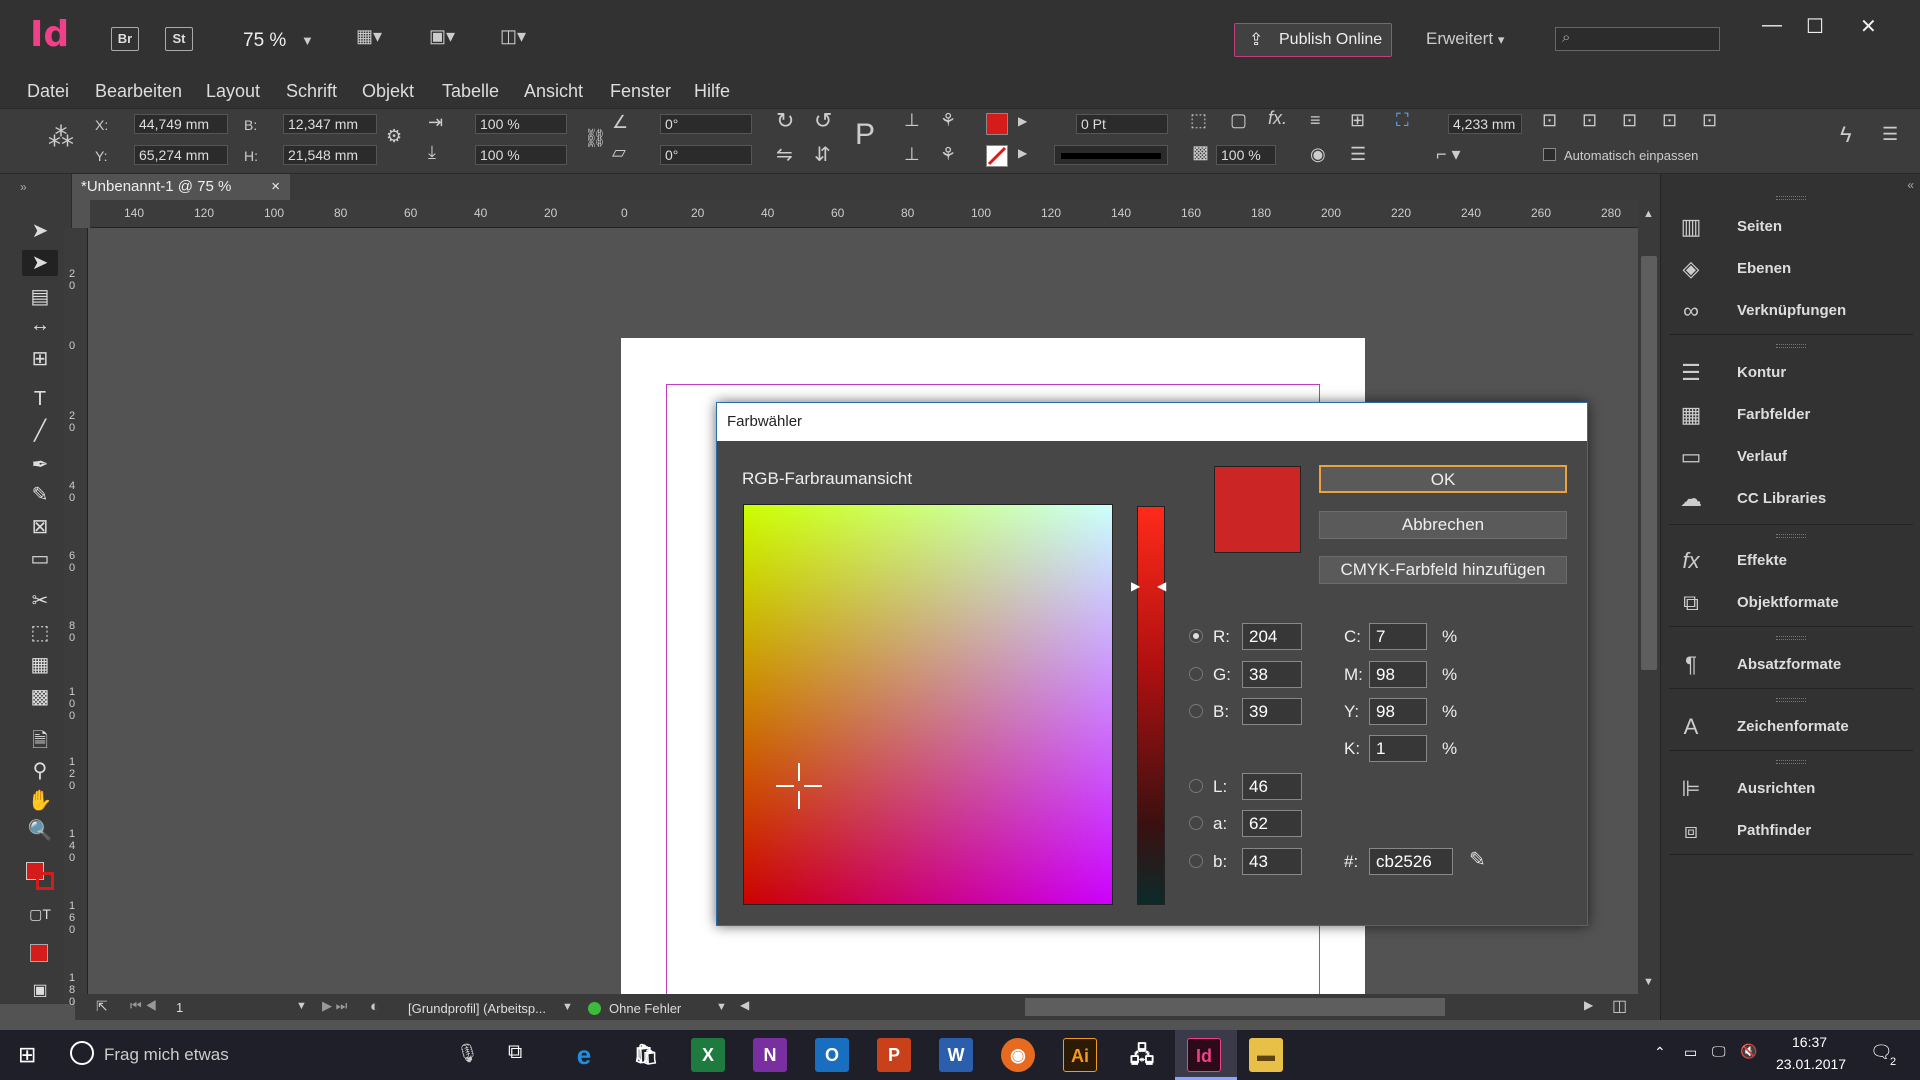 Image resolution: width=1920 pixels, height=1080 pixels. I want to click on maximize-icon: ☐, so click(1815, 26).